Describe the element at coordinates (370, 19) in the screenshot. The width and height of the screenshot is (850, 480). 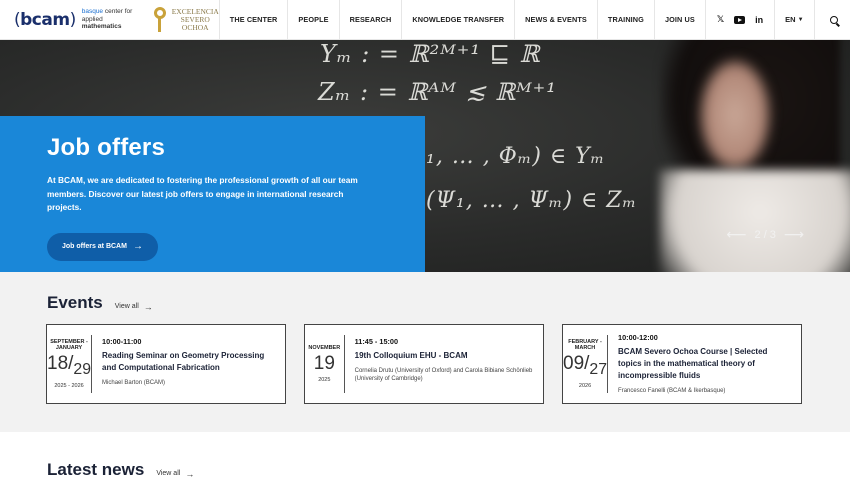
I see `nav-research: RESEARCH` at that location.